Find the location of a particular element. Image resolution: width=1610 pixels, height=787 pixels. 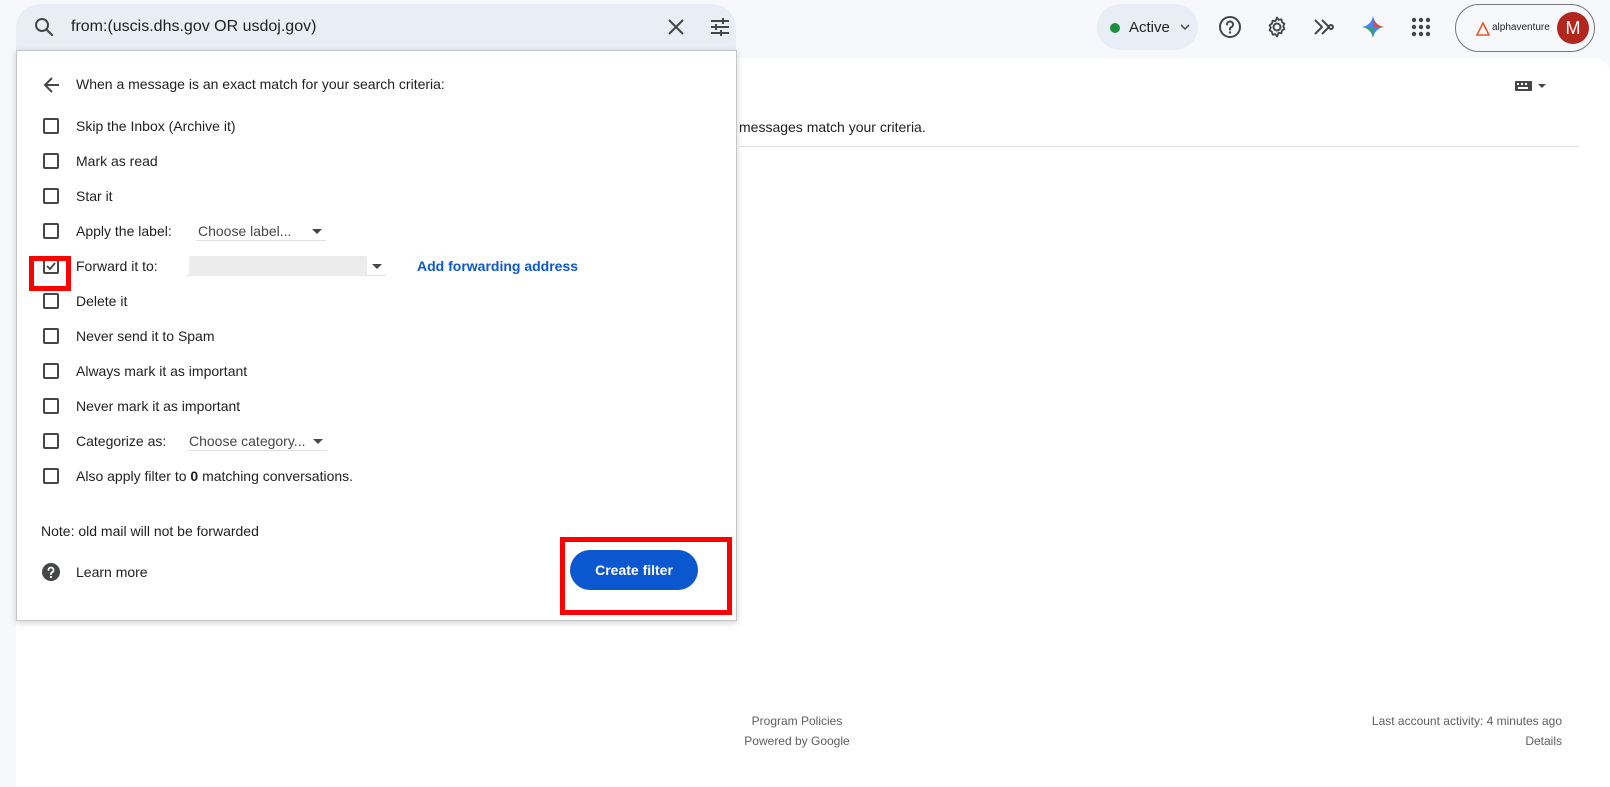

option-never-important: Never mark it as important is located at coordinates (381, 406).